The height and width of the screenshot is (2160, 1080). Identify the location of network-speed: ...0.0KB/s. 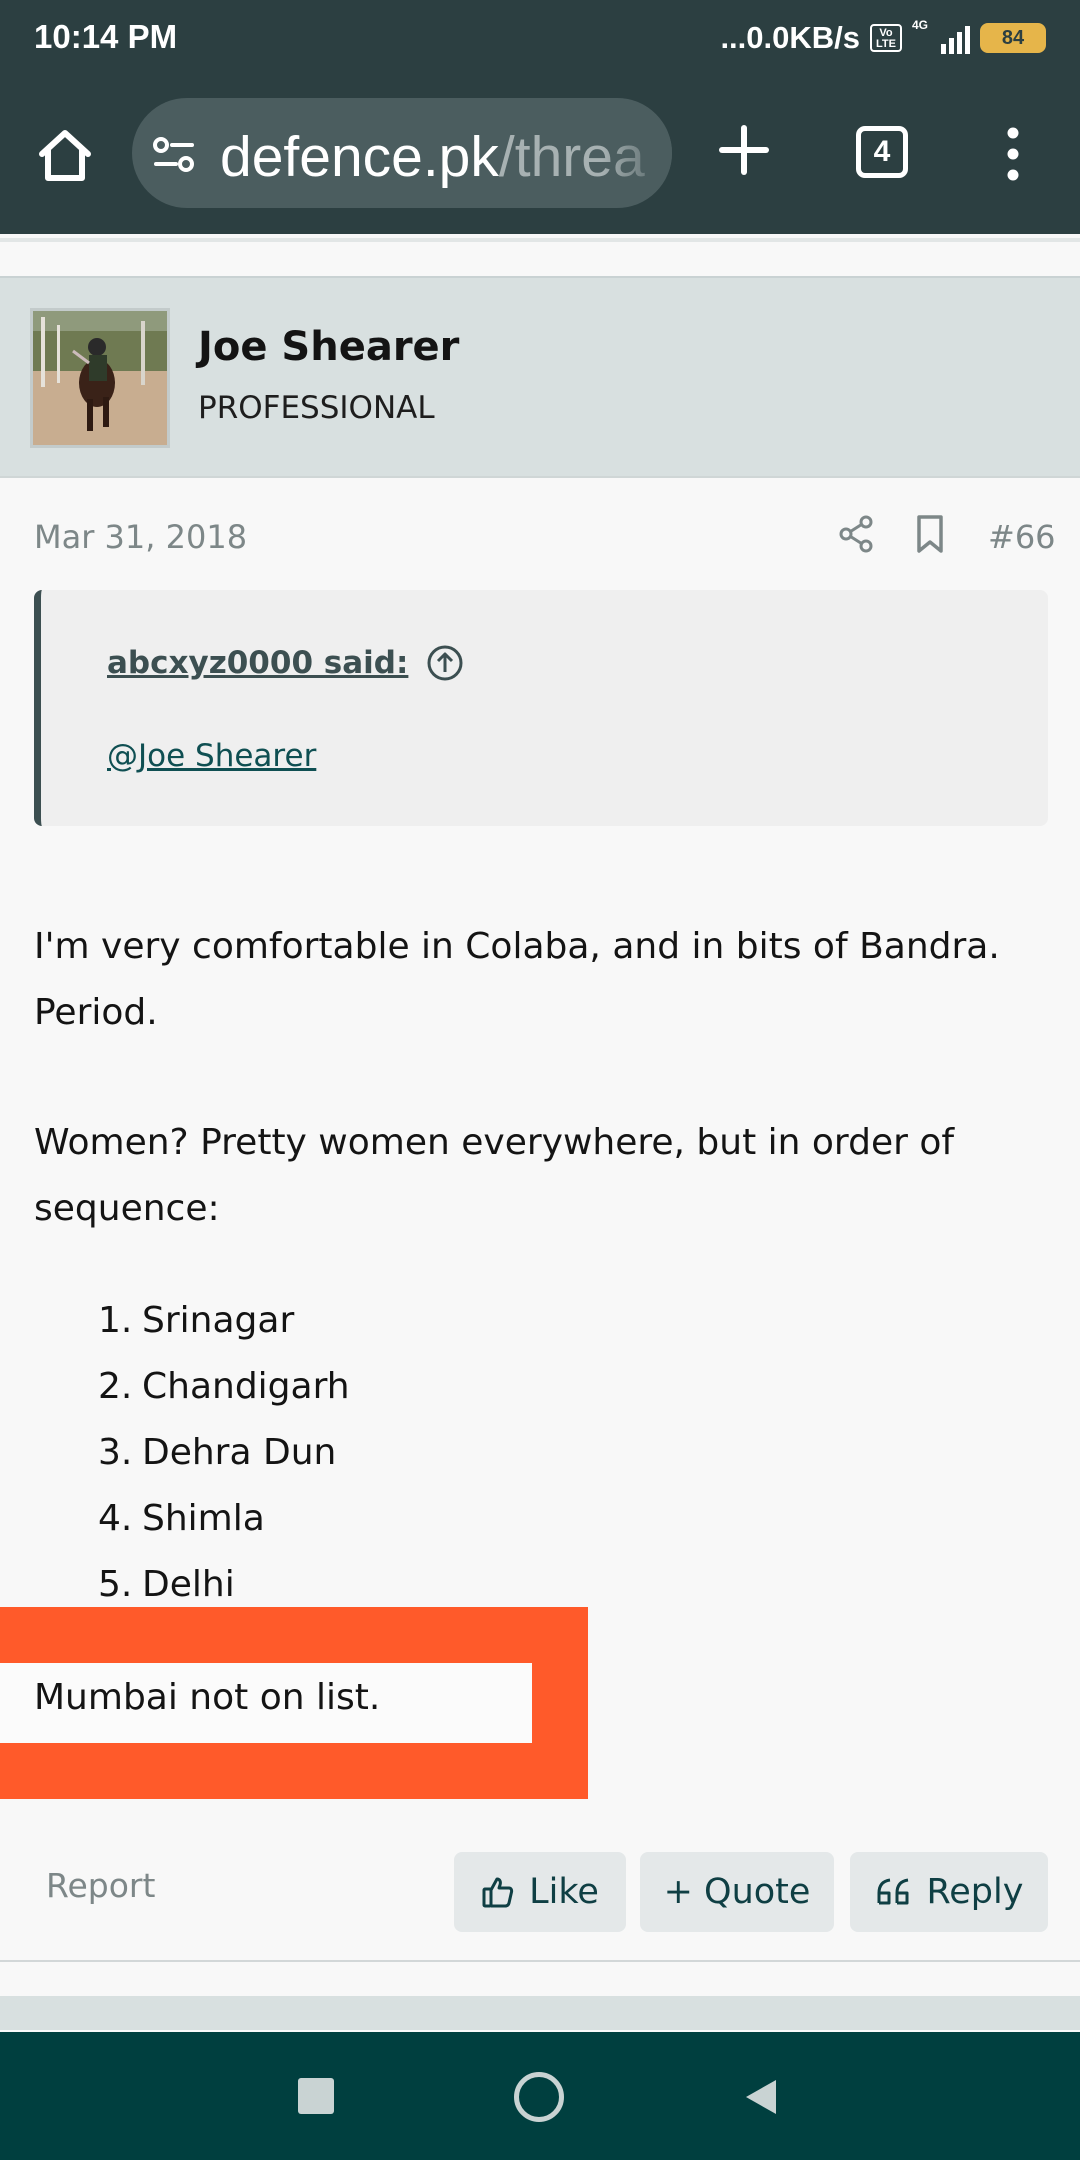
(790, 37).